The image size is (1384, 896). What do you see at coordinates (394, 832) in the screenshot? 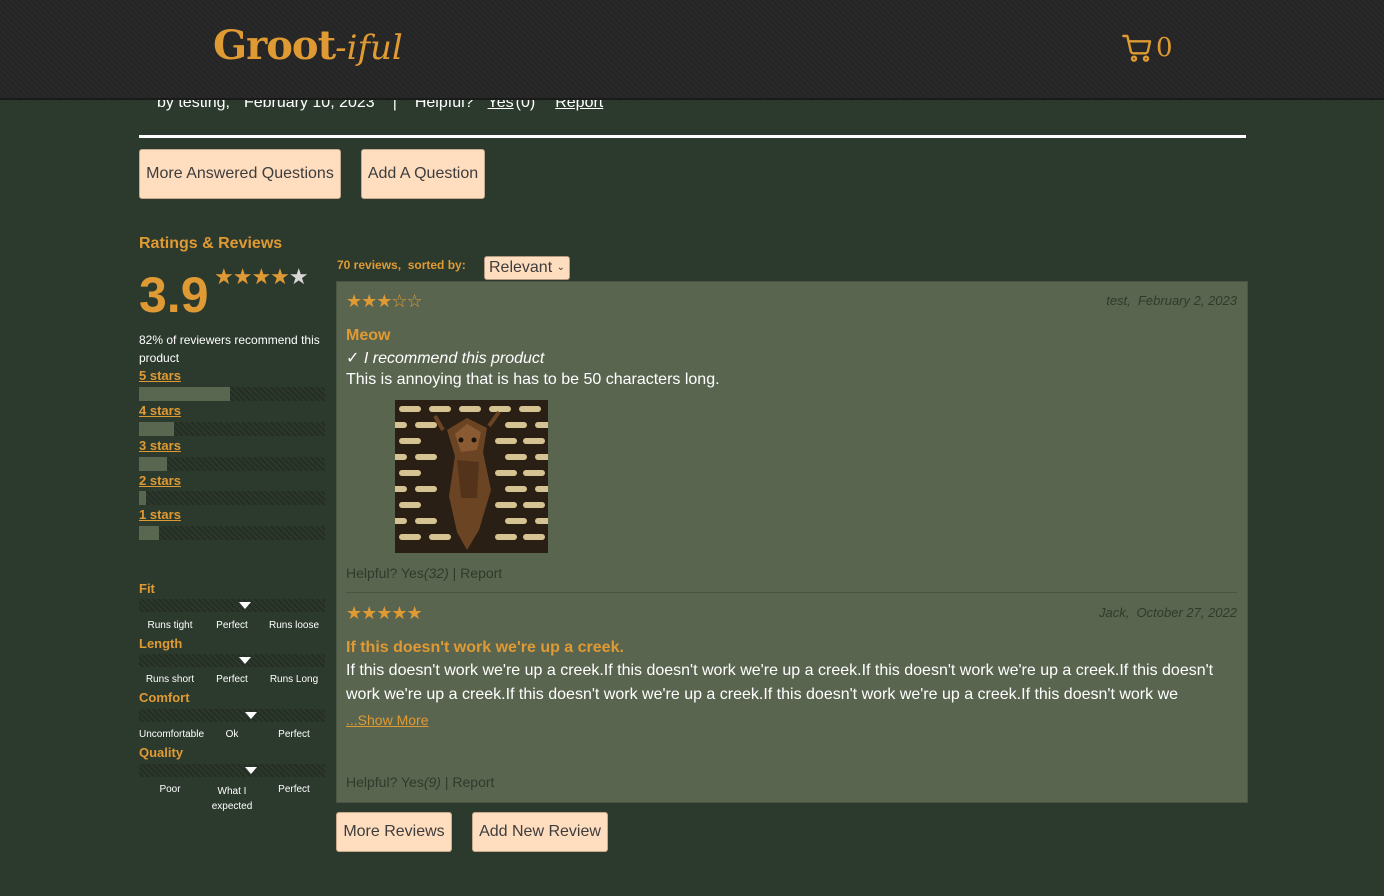
I see `more-reviews-button: More Reviews` at bounding box center [394, 832].